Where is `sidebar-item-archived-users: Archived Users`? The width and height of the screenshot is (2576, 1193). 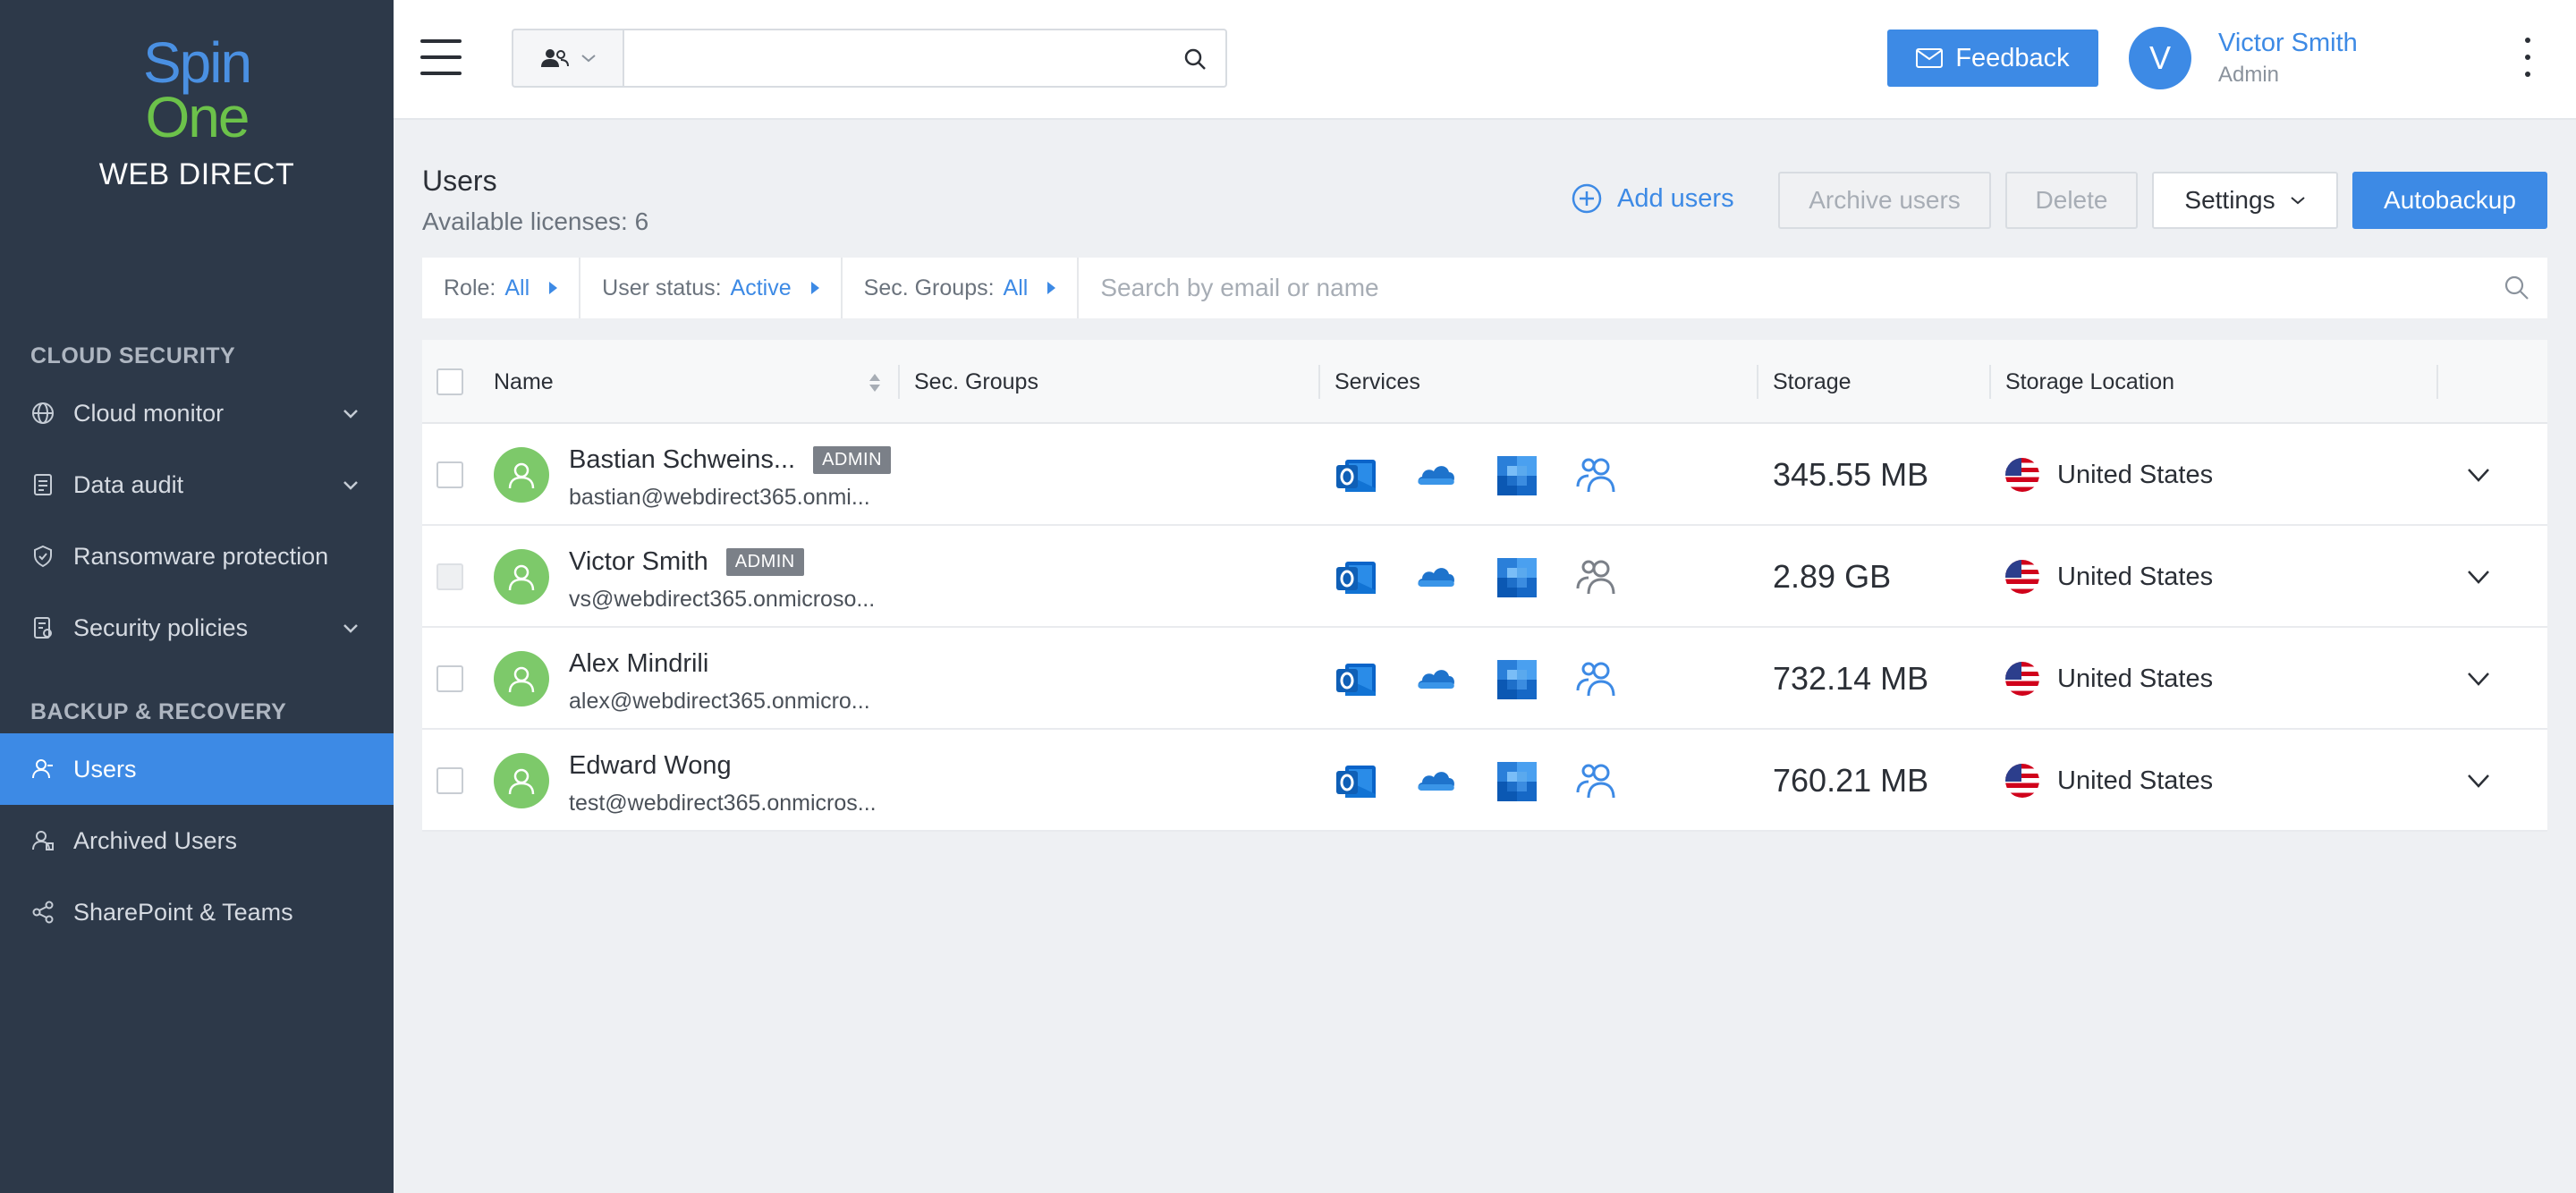 sidebar-item-archived-users: Archived Users is located at coordinates (197, 840).